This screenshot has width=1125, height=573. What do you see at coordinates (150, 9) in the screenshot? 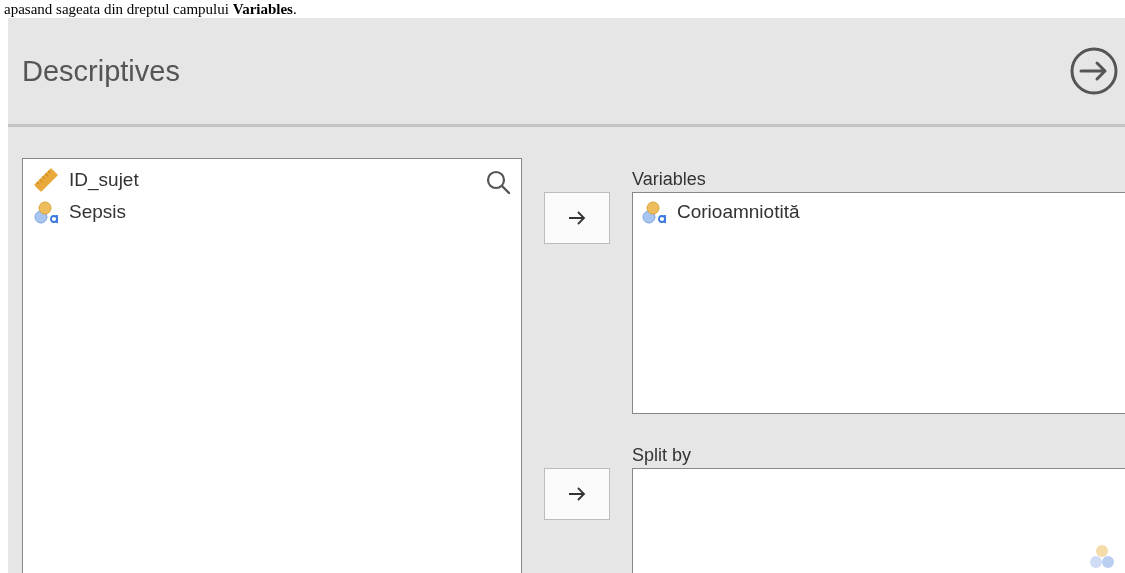
I see `instruction-text: apasand sageata din dreptul campului Variables.` at bounding box center [150, 9].